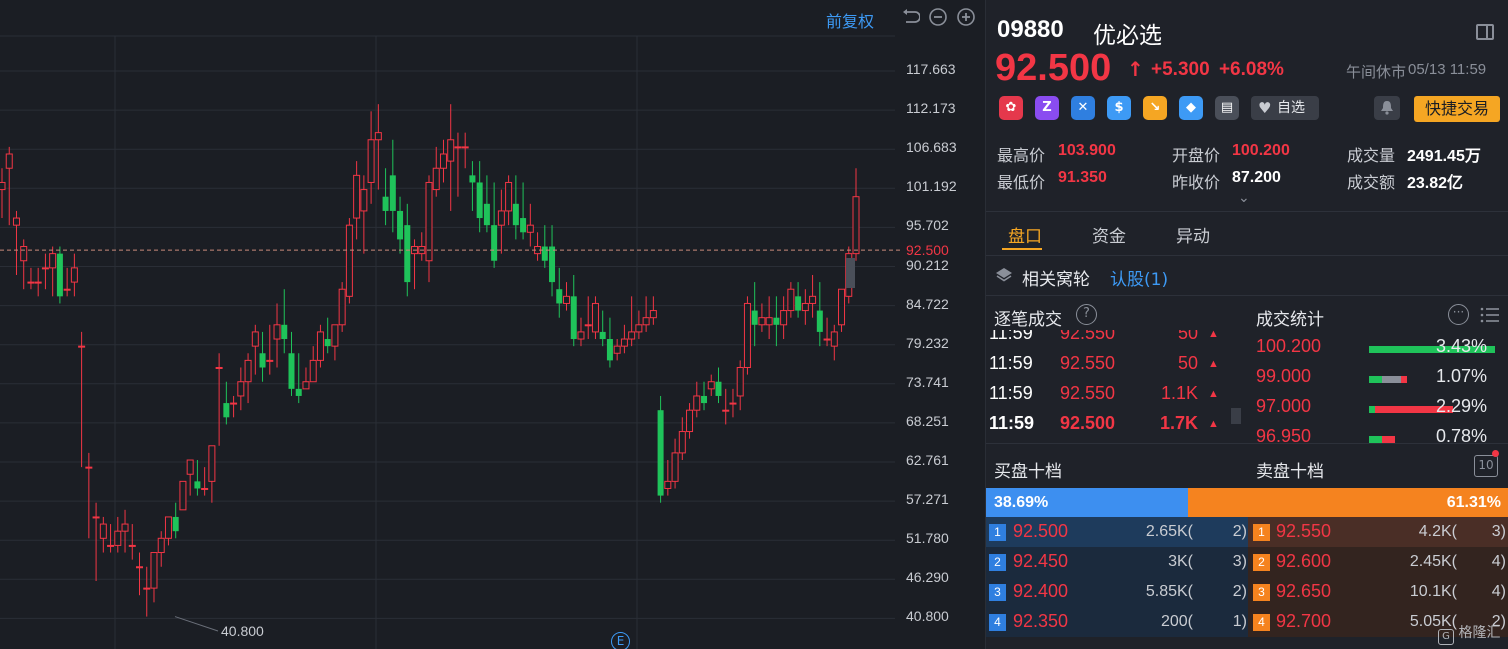 The height and width of the screenshot is (649, 1508). What do you see at coordinates (1047, 108) in the screenshot?
I see `leverage-icon: Z` at bounding box center [1047, 108].